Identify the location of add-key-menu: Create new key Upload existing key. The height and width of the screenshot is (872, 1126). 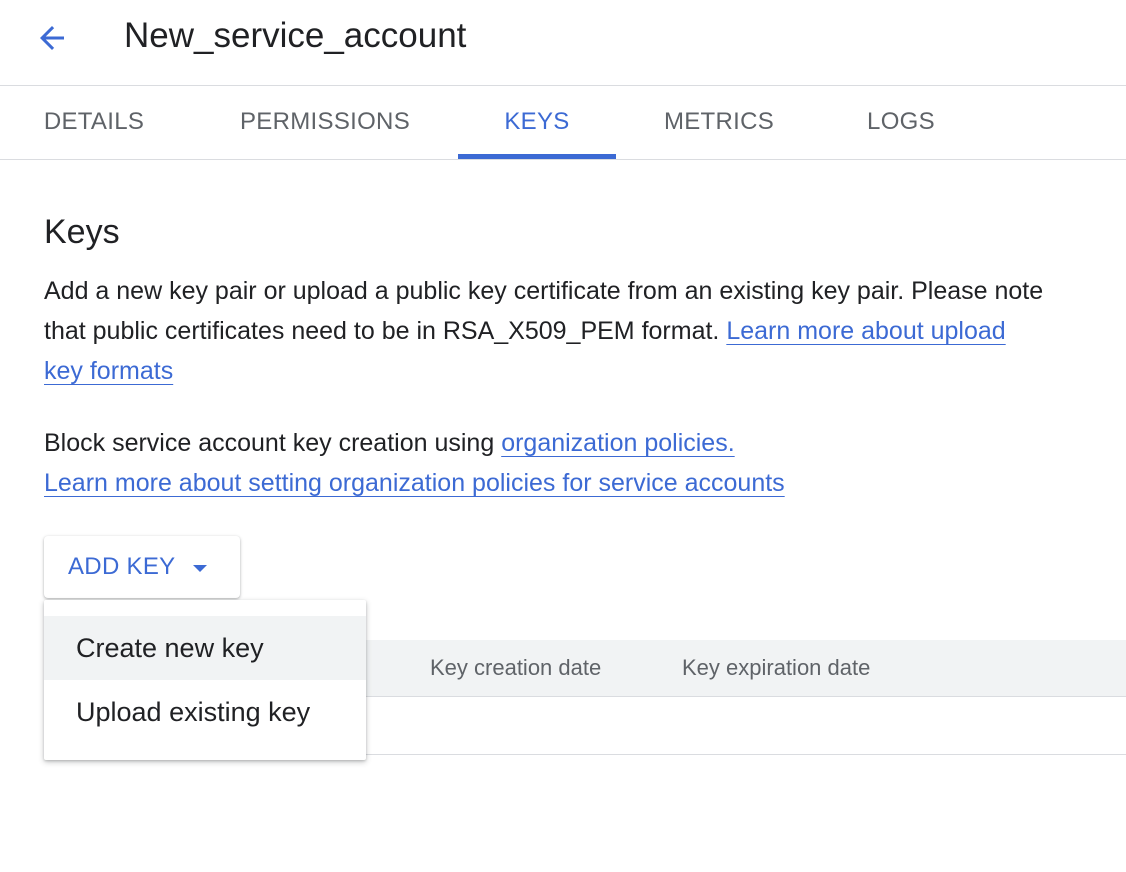
(205, 680).